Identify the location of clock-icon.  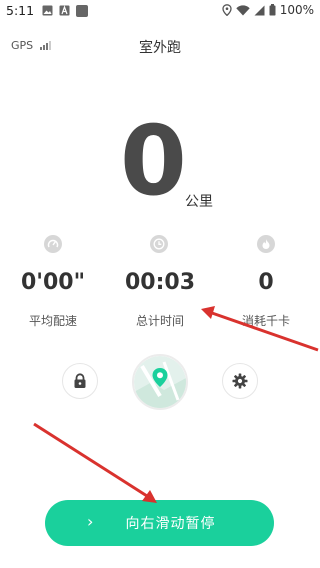
(159, 244).